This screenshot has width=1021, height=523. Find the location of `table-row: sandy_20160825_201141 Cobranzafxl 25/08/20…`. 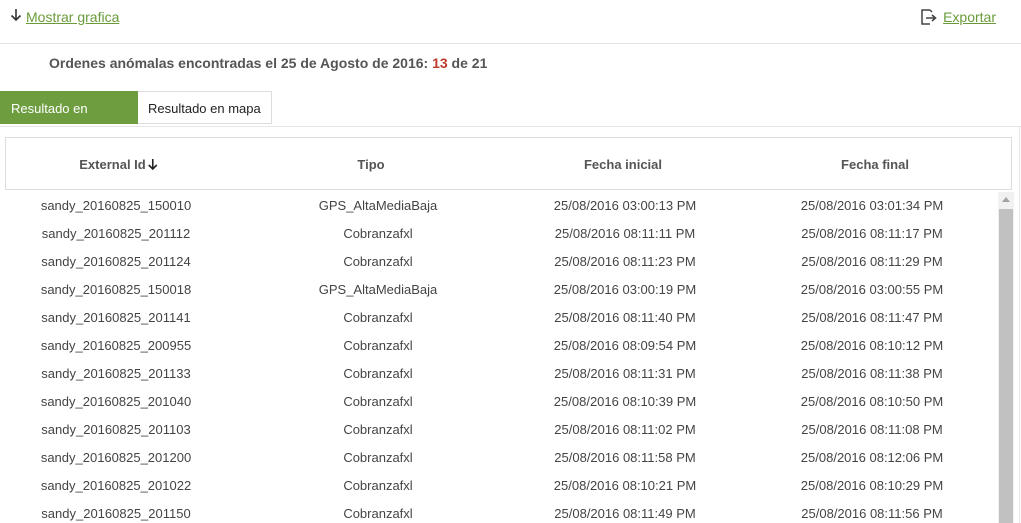

table-row: sandy_20160825_201141 Cobranzafxl 25/08/20… is located at coordinates (499, 318).